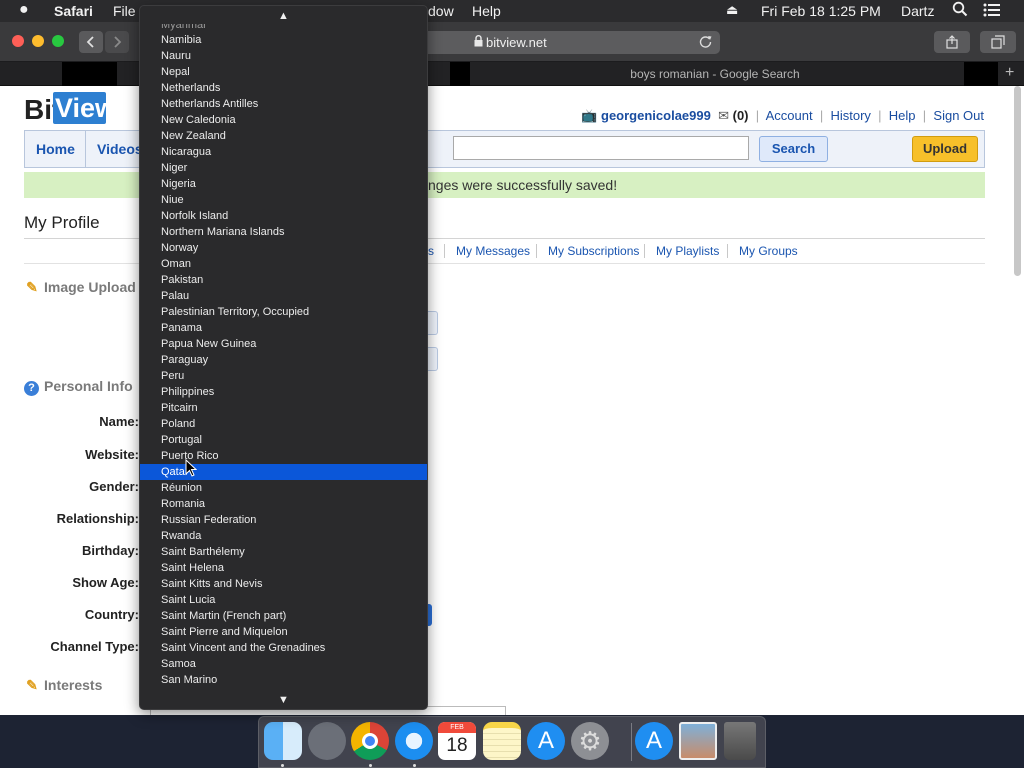  What do you see at coordinates (283, 741) in the screenshot?
I see `finder-icon` at bounding box center [283, 741].